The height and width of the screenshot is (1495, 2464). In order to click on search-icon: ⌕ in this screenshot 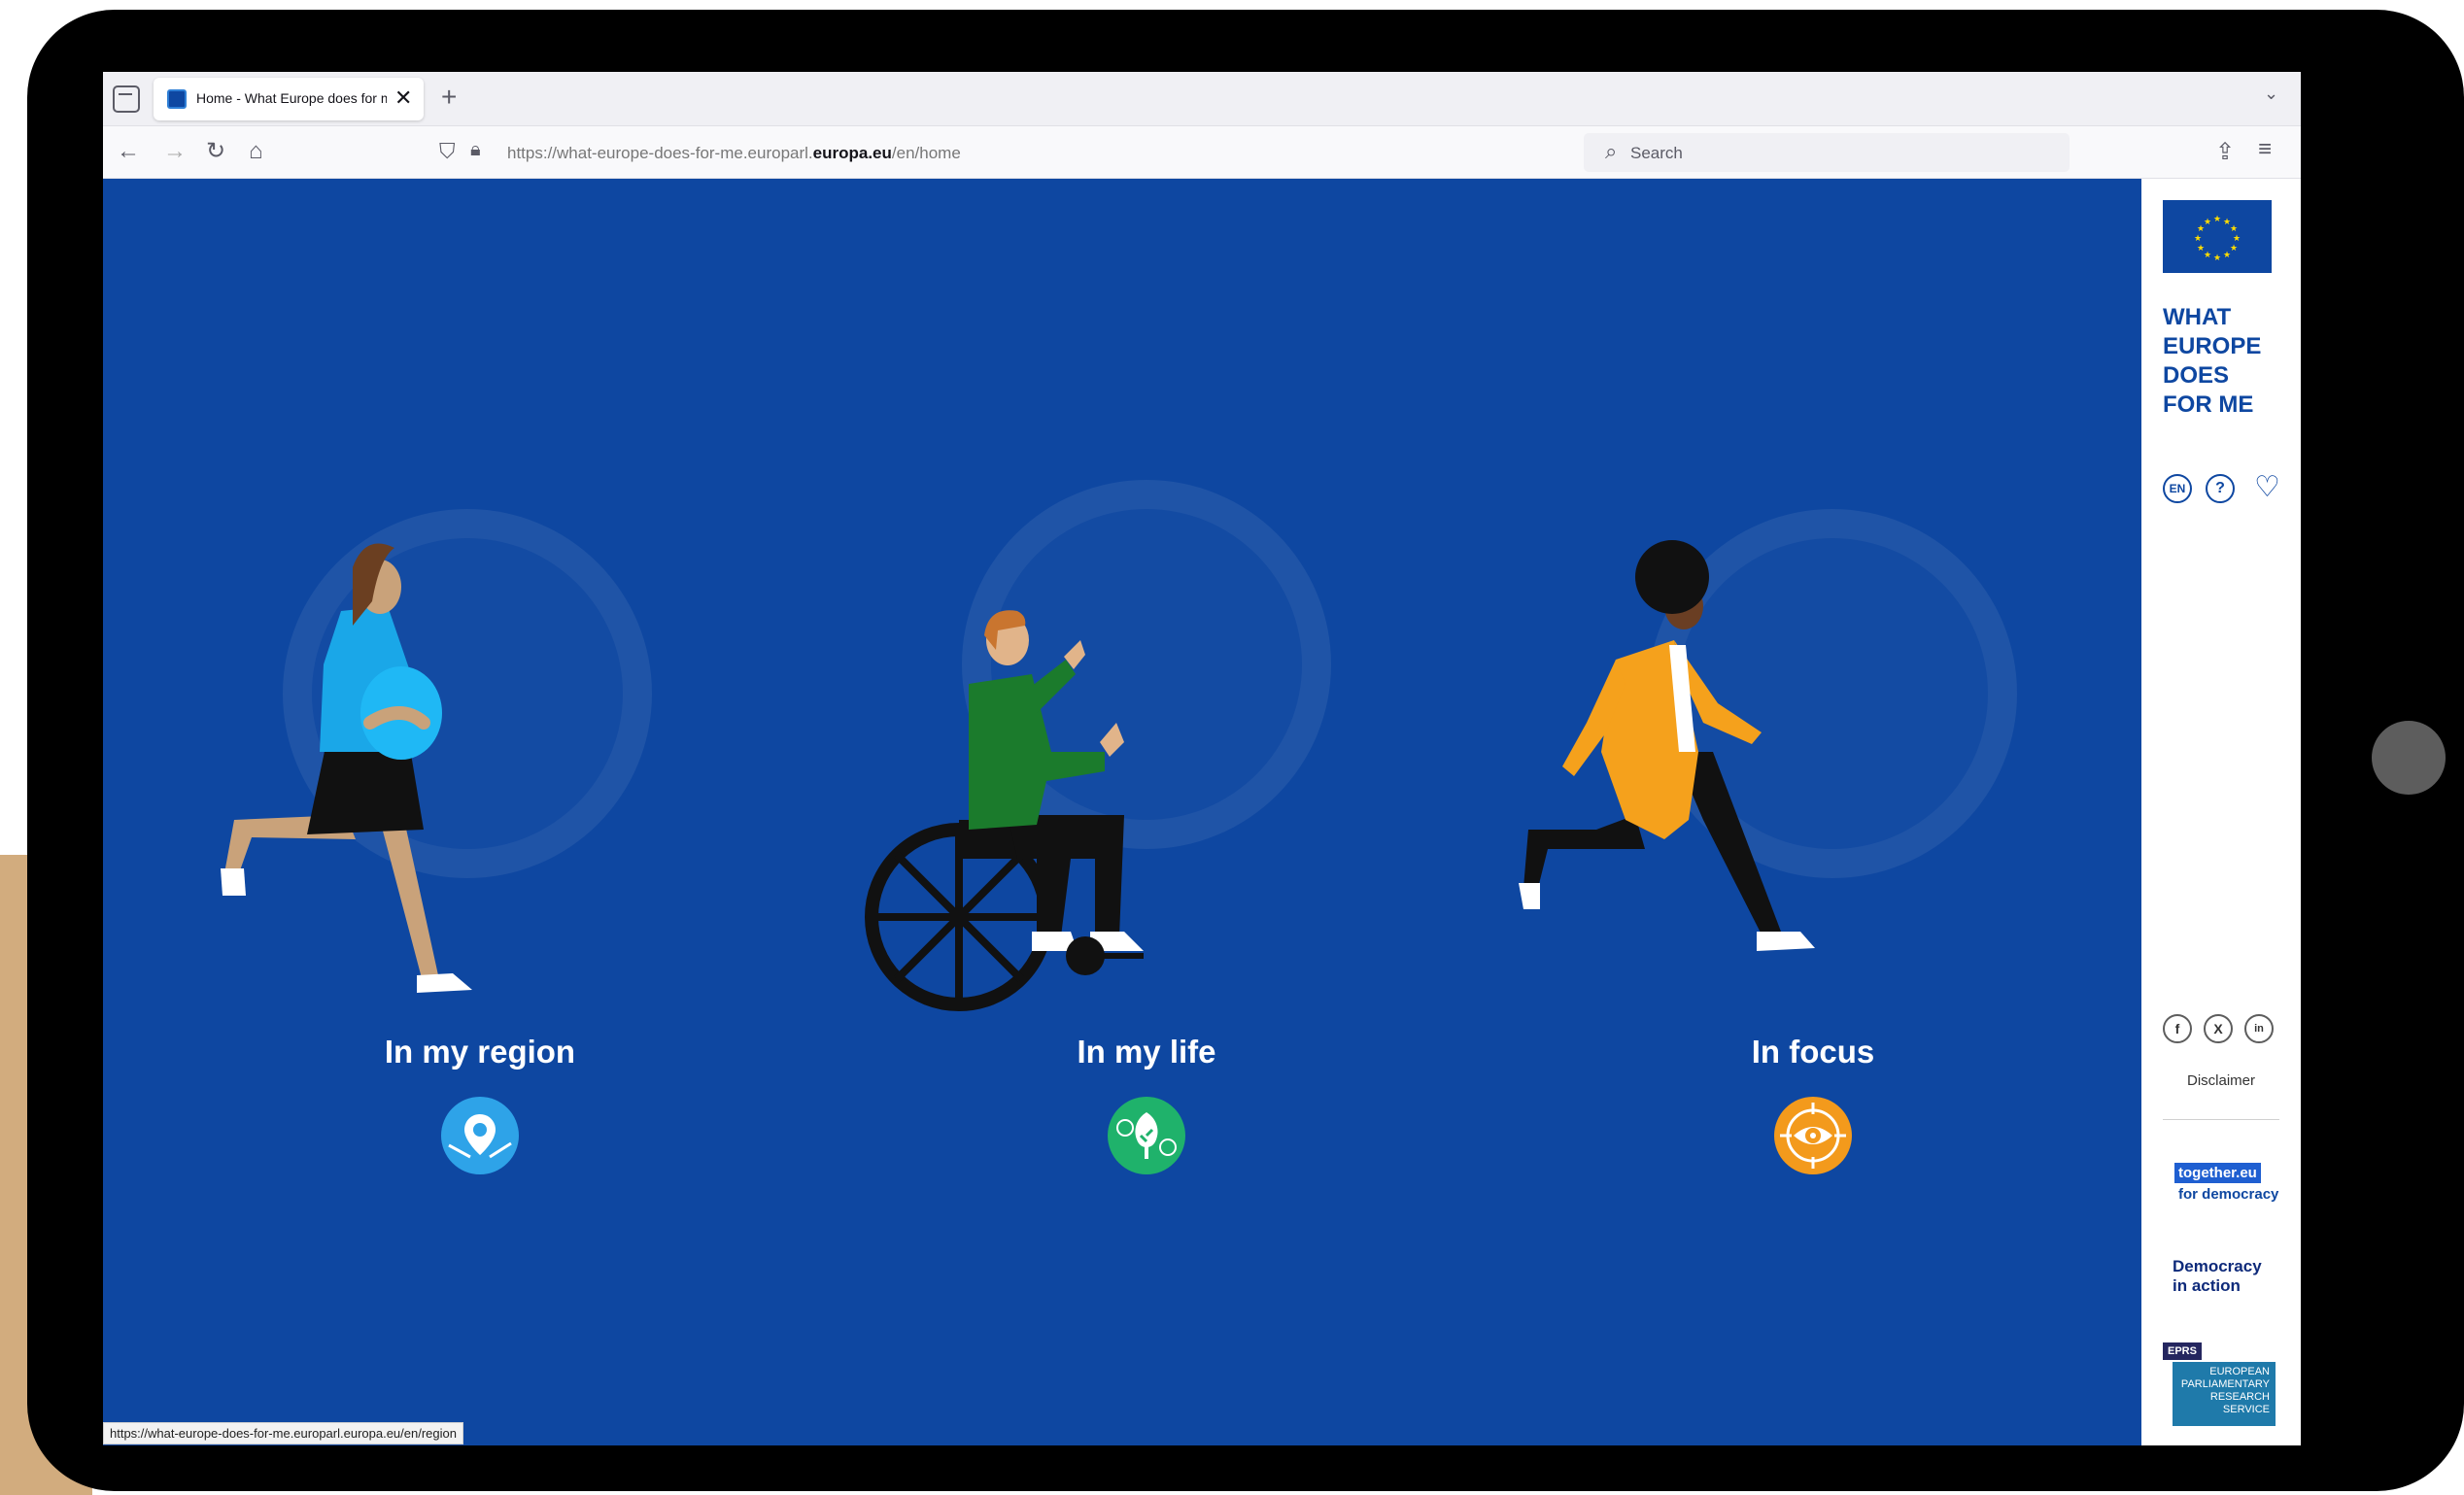, I will do `click(1611, 151)`.